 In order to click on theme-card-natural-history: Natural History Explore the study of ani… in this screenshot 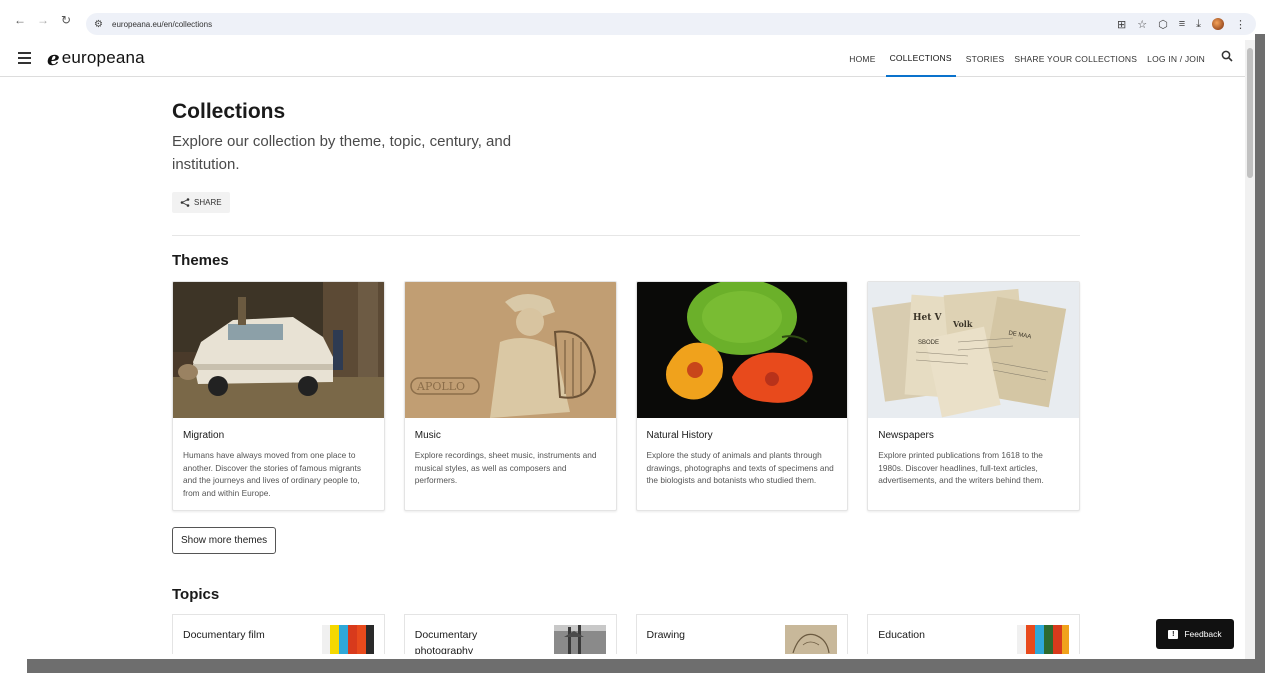, I will do `click(742, 396)`.